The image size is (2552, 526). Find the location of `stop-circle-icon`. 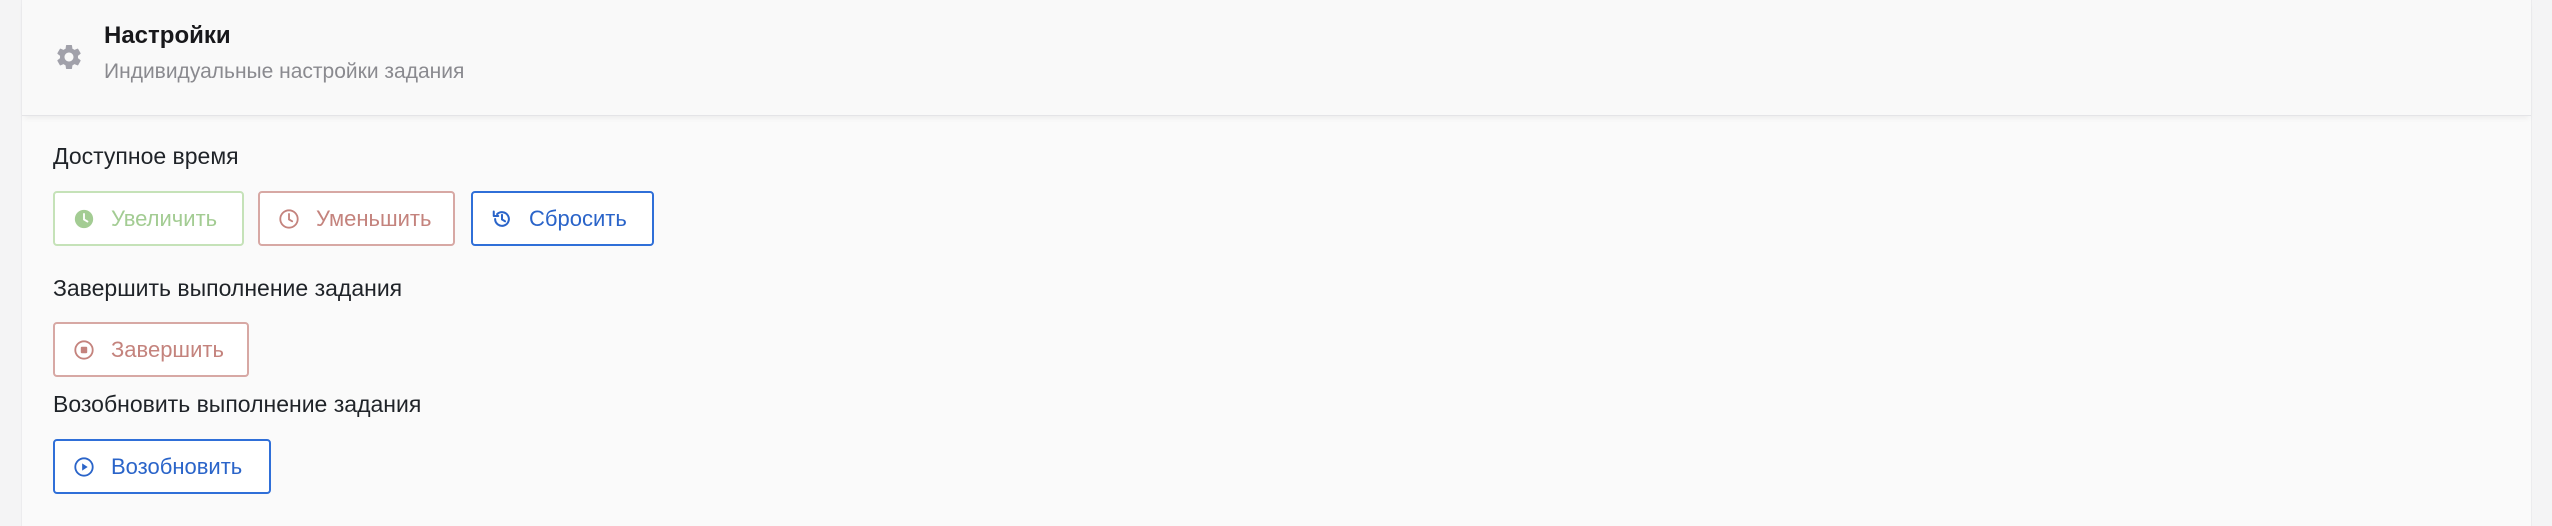

stop-circle-icon is located at coordinates (84, 349).